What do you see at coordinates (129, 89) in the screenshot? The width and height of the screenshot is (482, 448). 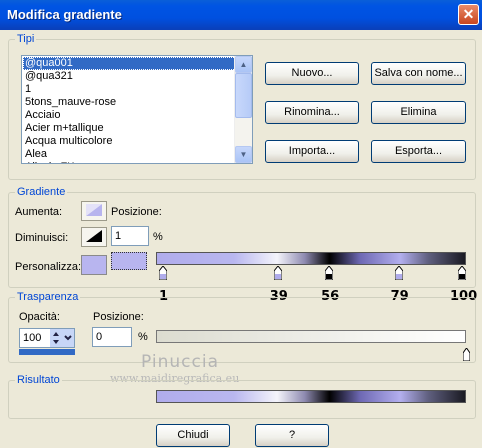 I see `list-item: 1` at bounding box center [129, 89].